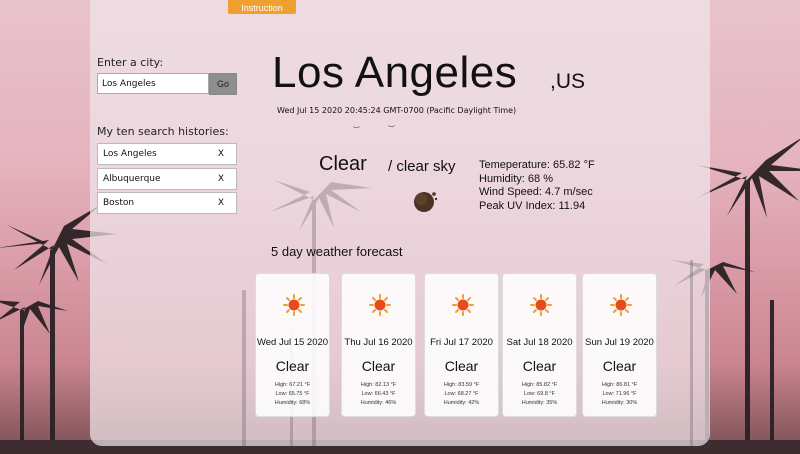 The height and width of the screenshot is (454, 800). Describe the element at coordinates (532, 205) in the screenshot. I see `uv-index-text: Peak UV Index: 11.94` at that location.